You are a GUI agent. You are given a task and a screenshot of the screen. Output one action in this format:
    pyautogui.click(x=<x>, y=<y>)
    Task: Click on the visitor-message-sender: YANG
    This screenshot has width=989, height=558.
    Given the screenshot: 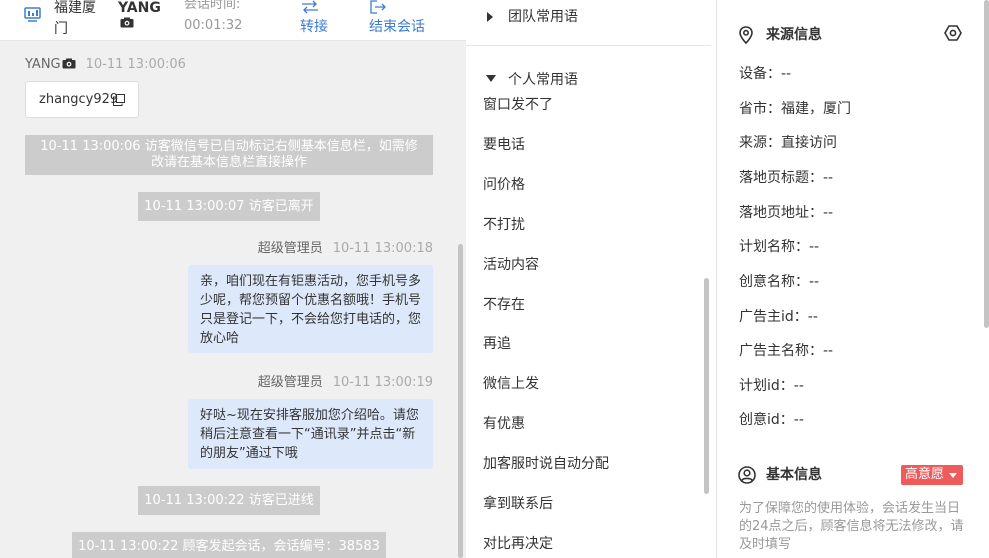 What is the action you would take?
    pyautogui.click(x=43, y=64)
    